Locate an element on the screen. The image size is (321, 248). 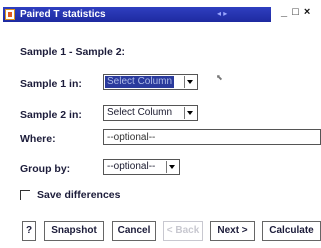
where-input is located at coordinates (212, 137).